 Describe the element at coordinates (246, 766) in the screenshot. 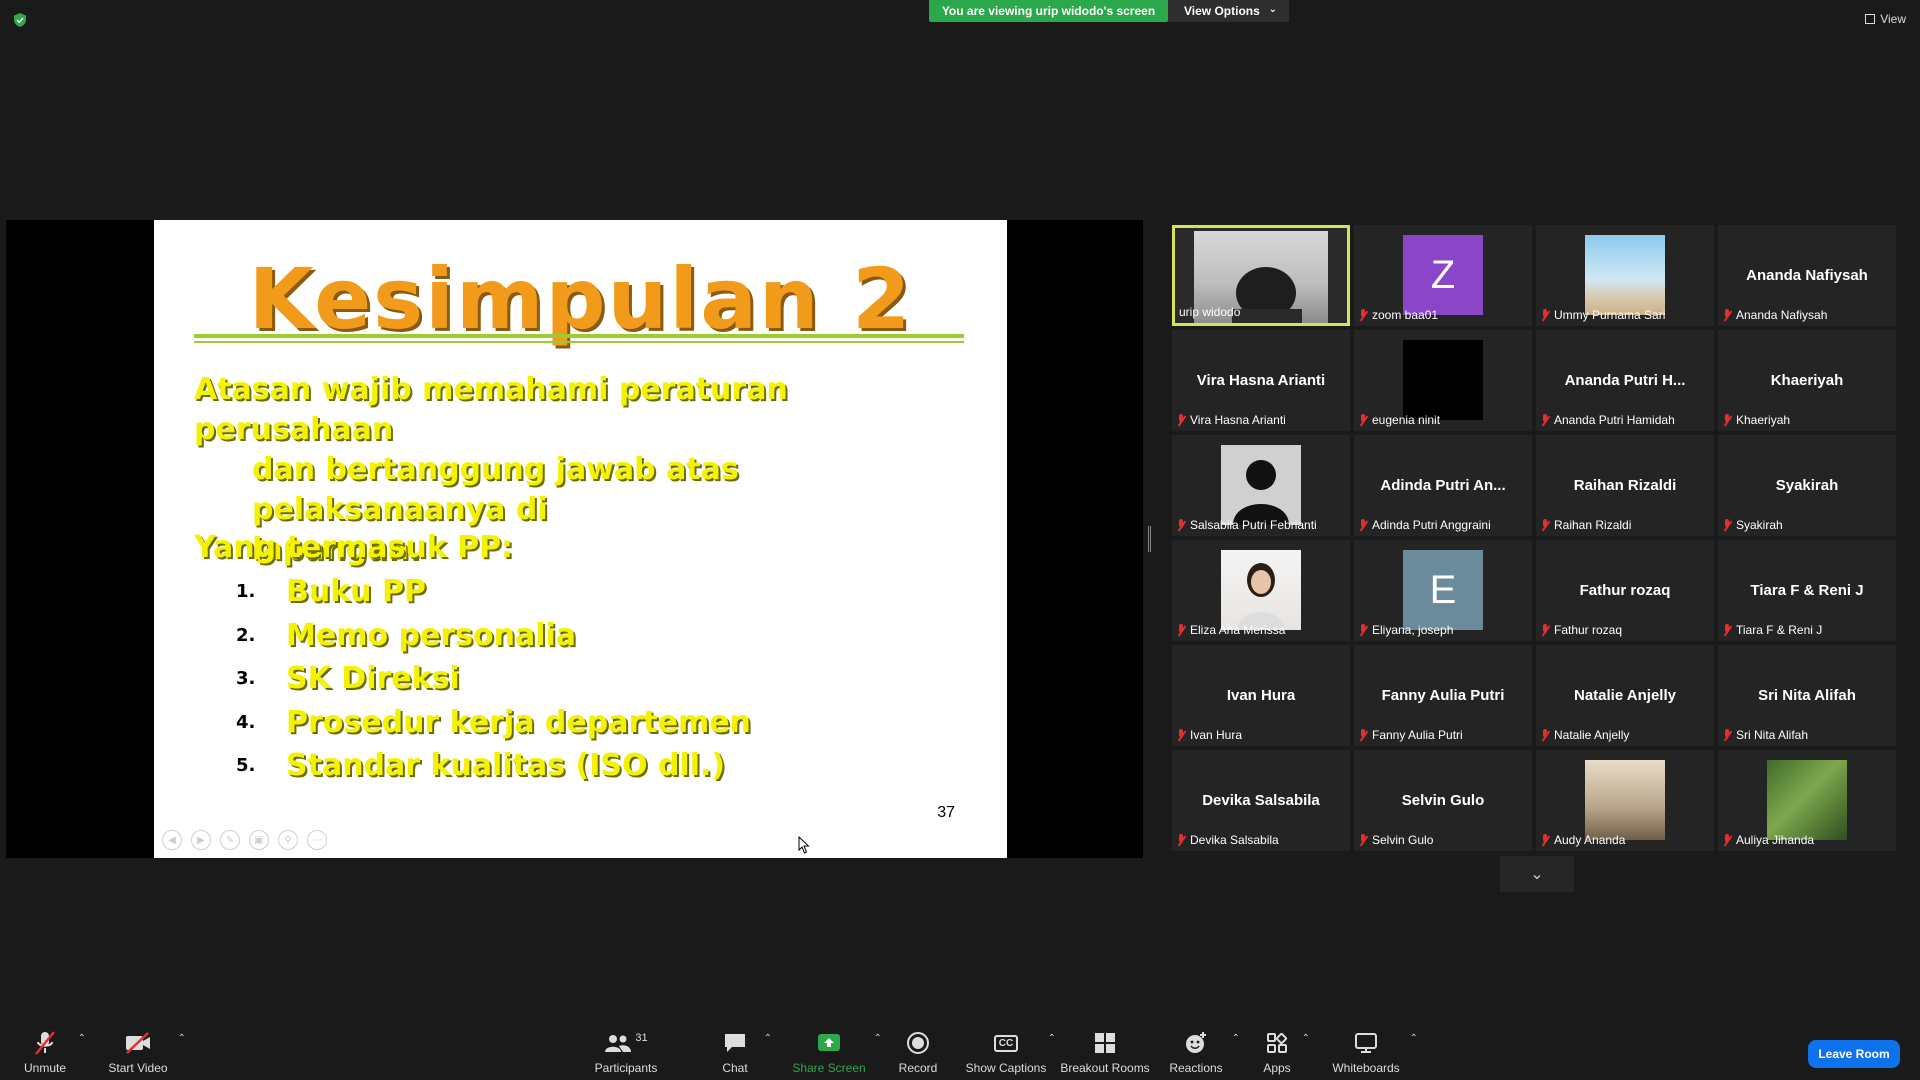

I see `list-number: 5.` at that location.